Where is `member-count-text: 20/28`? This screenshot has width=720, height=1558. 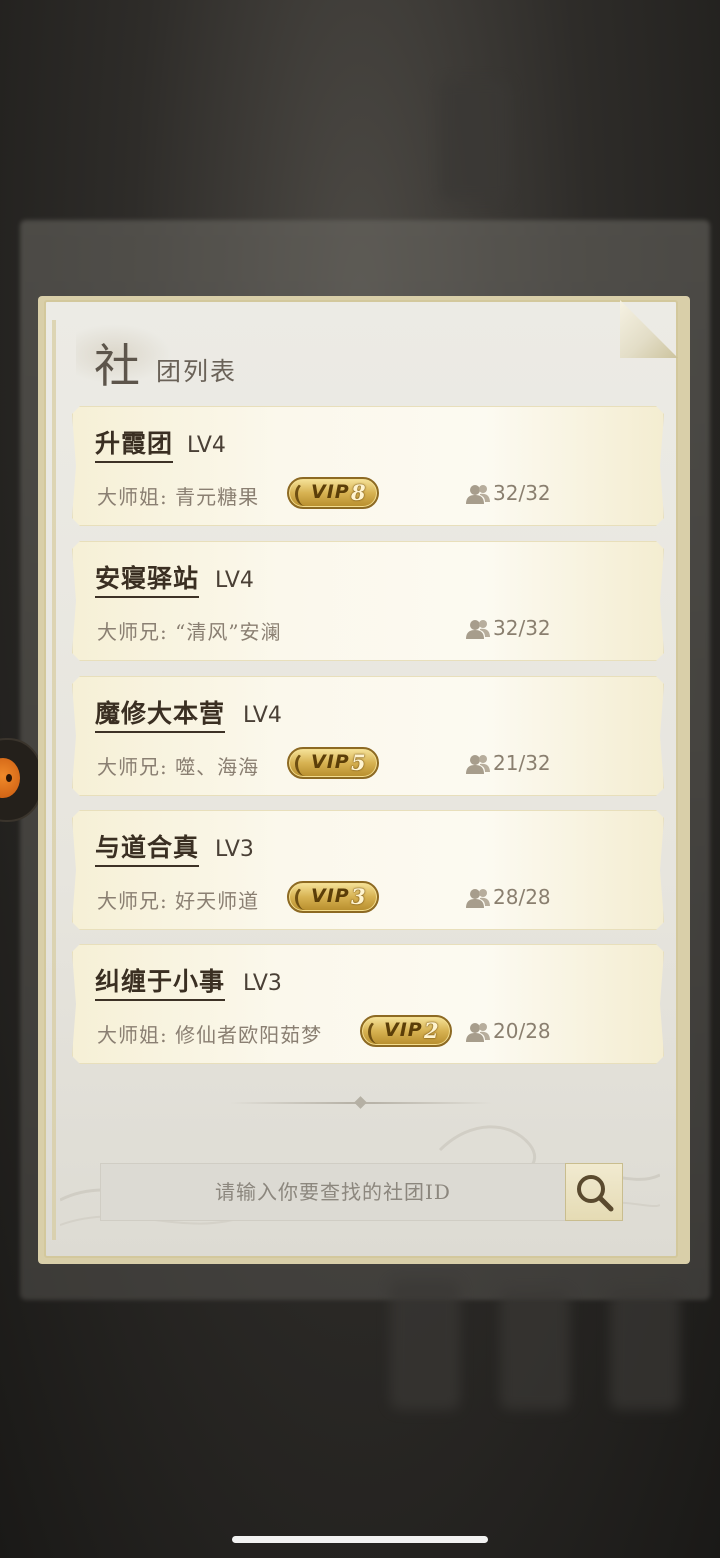
member-count-text: 20/28 is located at coordinates (522, 1031).